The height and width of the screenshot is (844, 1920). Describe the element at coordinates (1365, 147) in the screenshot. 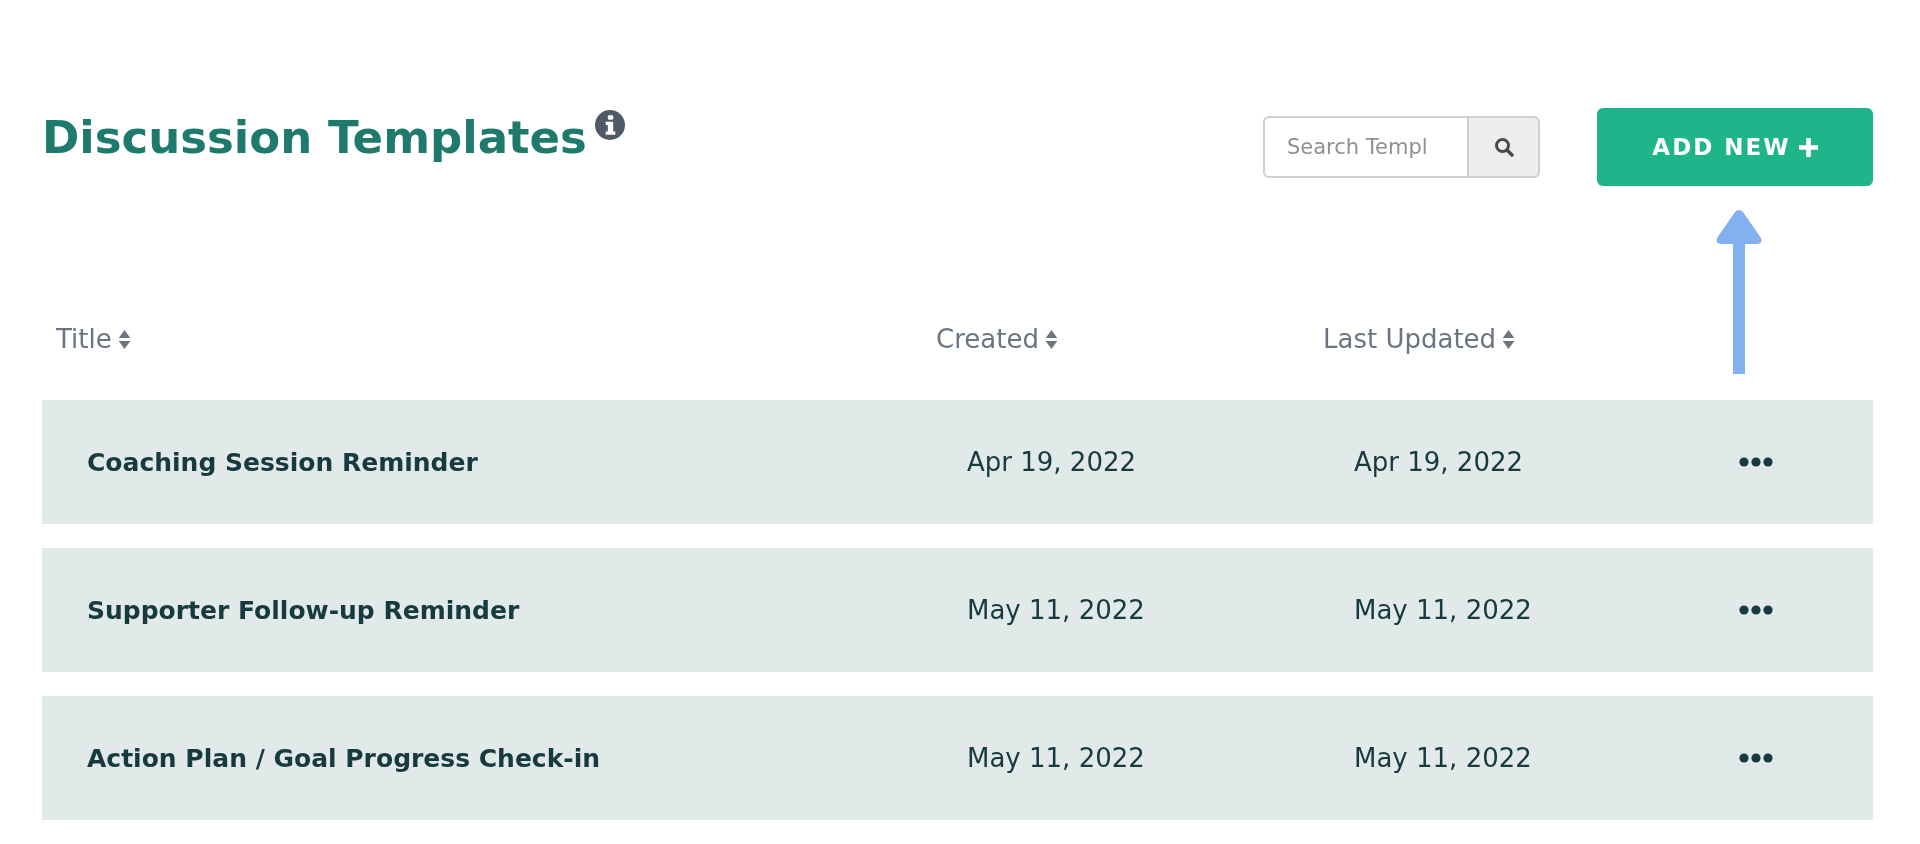

I see `search-field: Search Templ` at that location.